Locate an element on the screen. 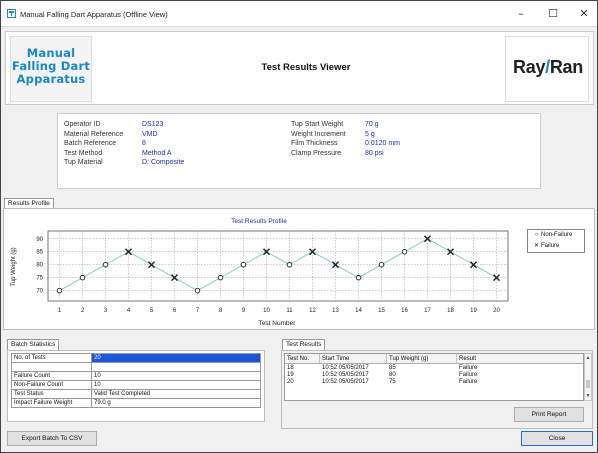 The width and height of the screenshot is (598, 453). column-header-start-time: Start Time is located at coordinates (353, 359).